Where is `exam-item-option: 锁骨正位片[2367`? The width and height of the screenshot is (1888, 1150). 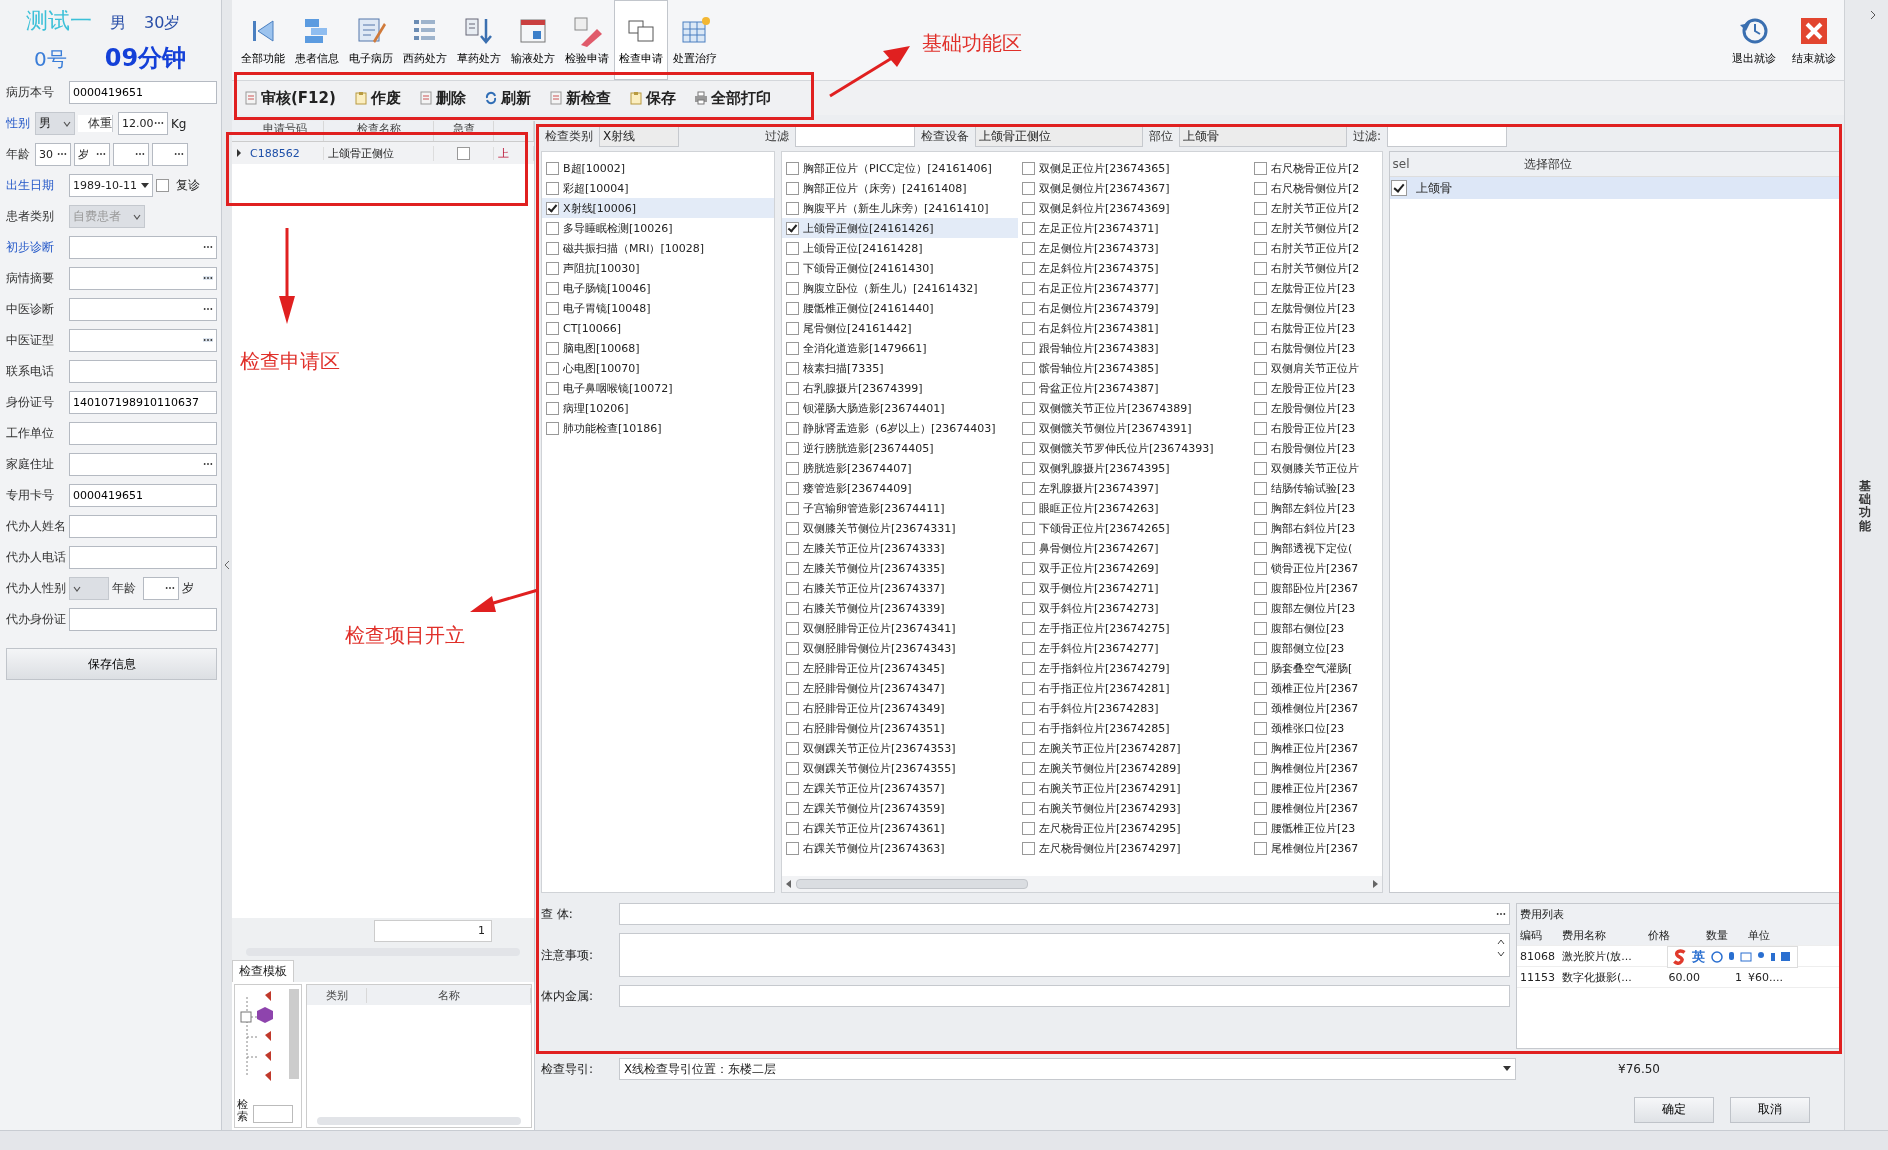 exam-item-option: 锁骨正位片[2367 is located at coordinates (1313, 568).